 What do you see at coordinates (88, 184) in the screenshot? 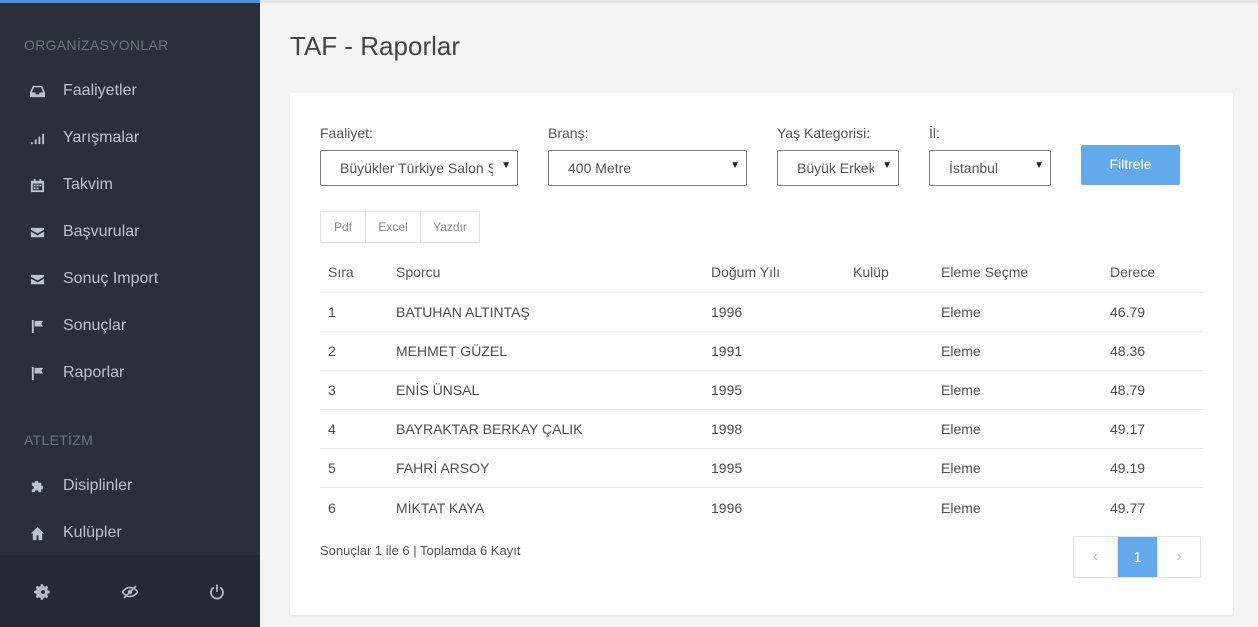
I see `sidebar-item-label: Takvim` at bounding box center [88, 184].